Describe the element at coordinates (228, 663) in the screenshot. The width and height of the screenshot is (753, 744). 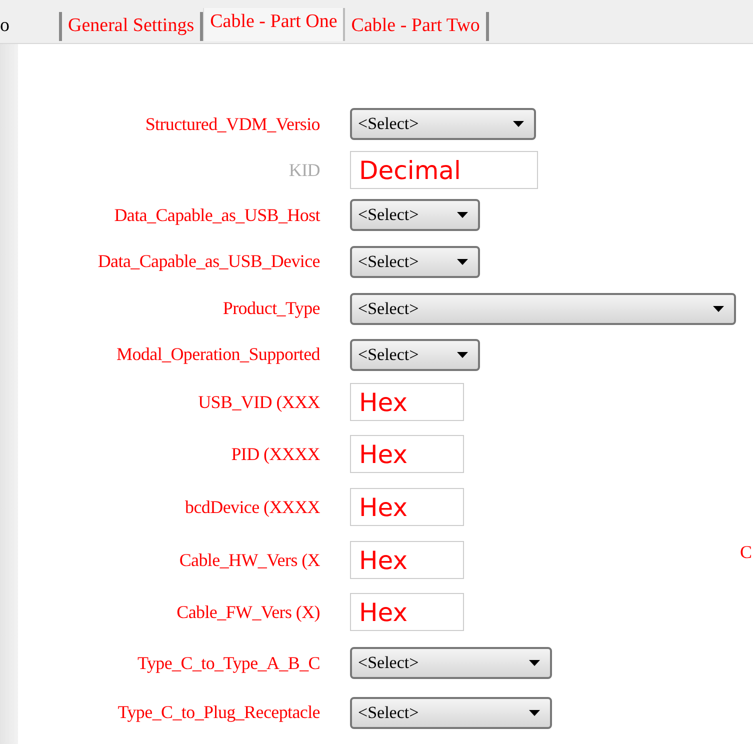
I see `field-label: Type_C_to_Type_A_B_C` at that location.